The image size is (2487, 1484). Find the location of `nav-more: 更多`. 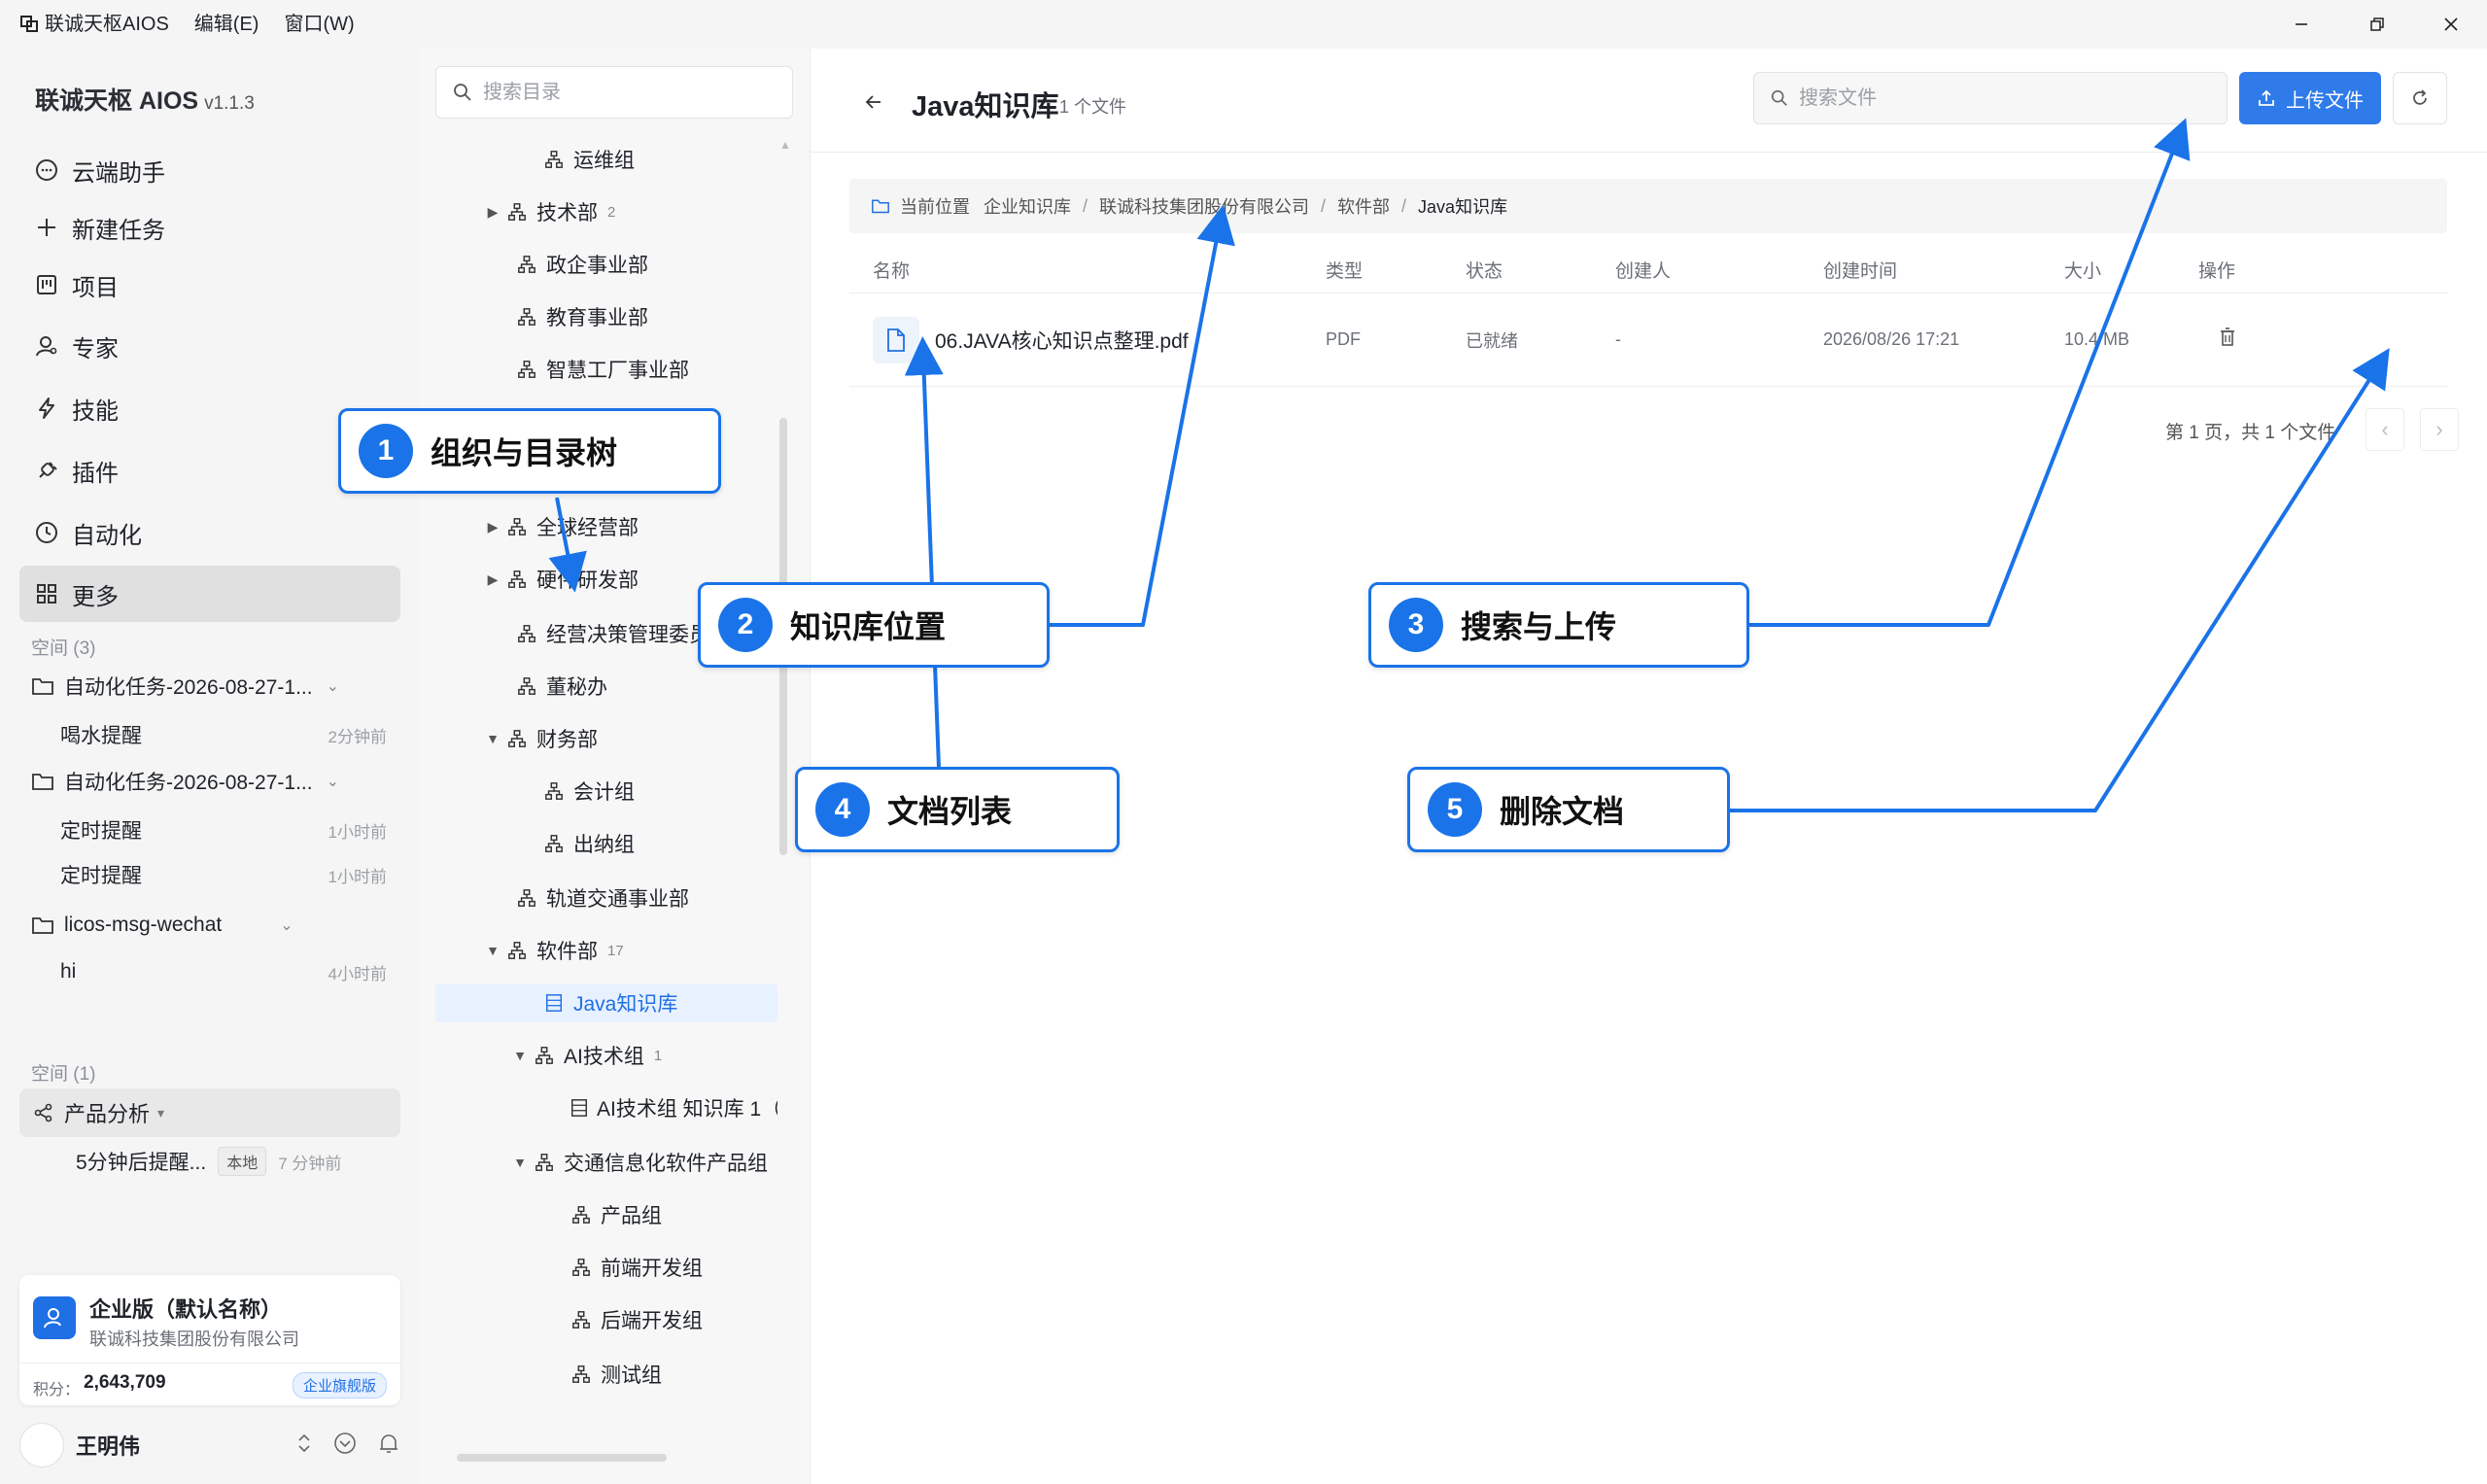

nav-more: 更多 is located at coordinates (209, 594).